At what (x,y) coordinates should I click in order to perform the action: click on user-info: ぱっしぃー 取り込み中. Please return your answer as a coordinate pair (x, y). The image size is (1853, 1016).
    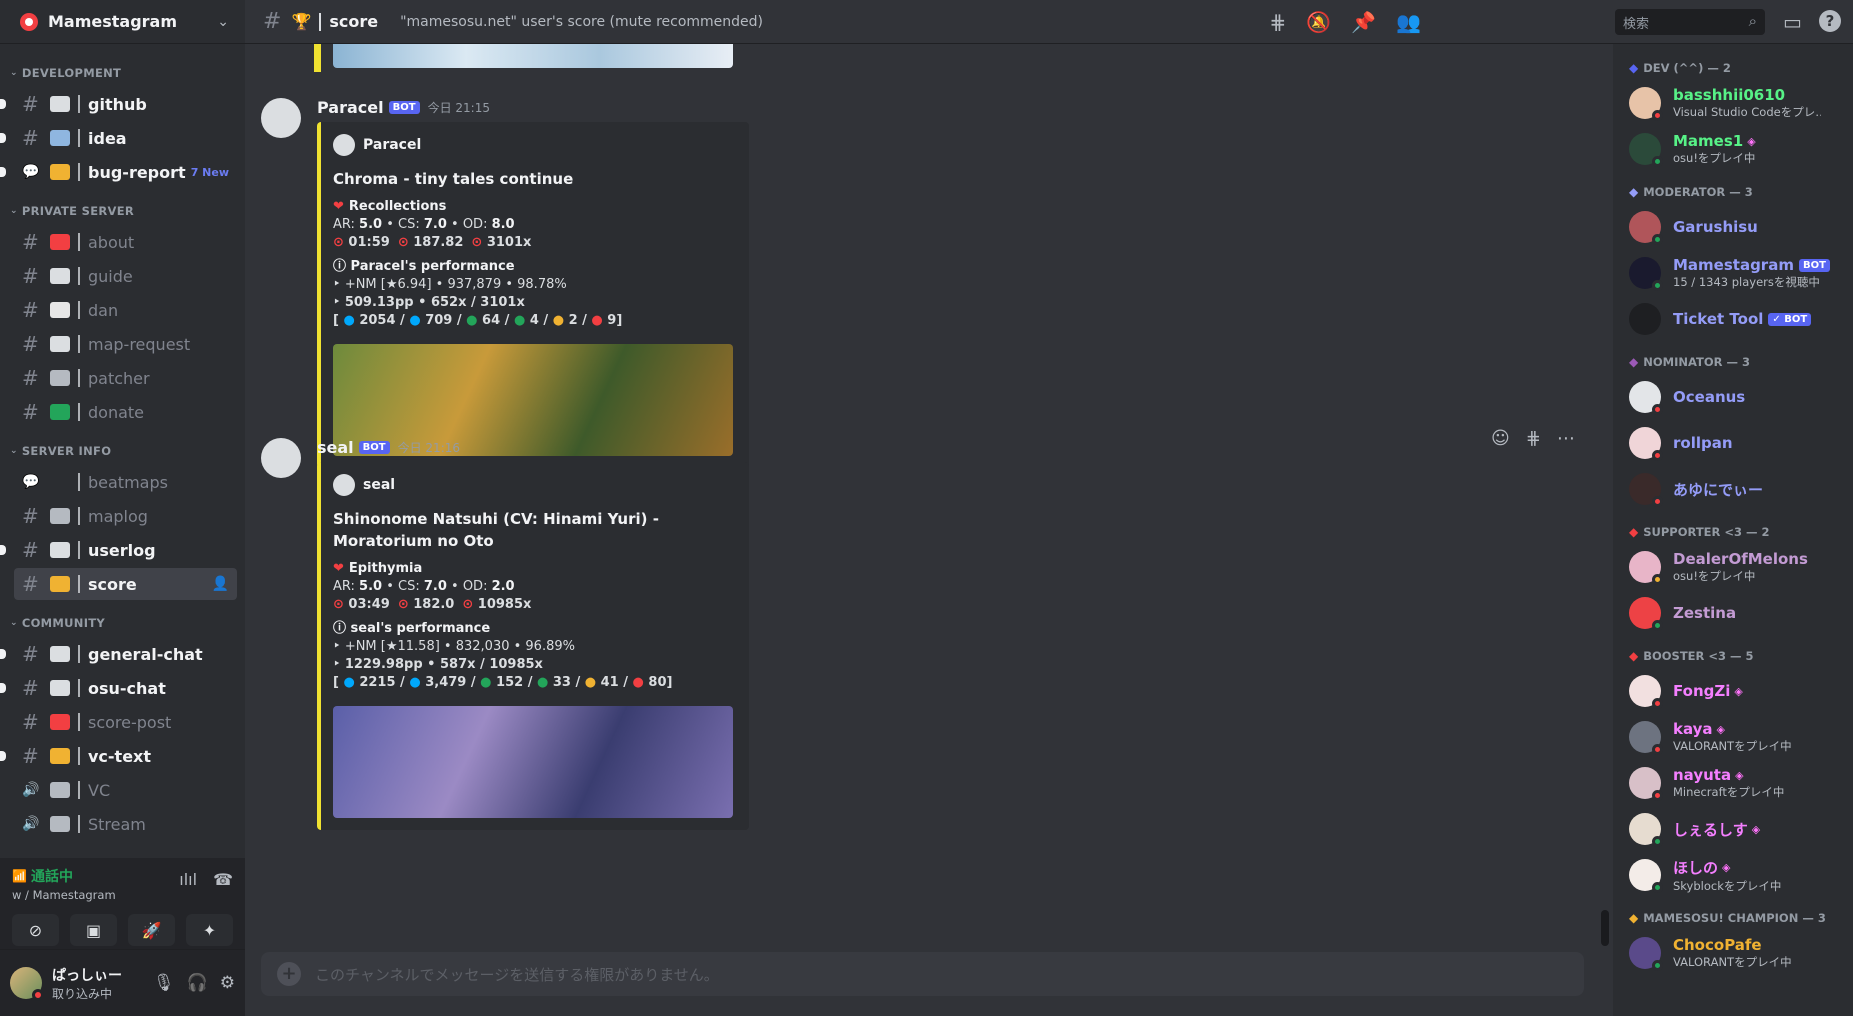
    Looking at the image, I should click on (87, 983).